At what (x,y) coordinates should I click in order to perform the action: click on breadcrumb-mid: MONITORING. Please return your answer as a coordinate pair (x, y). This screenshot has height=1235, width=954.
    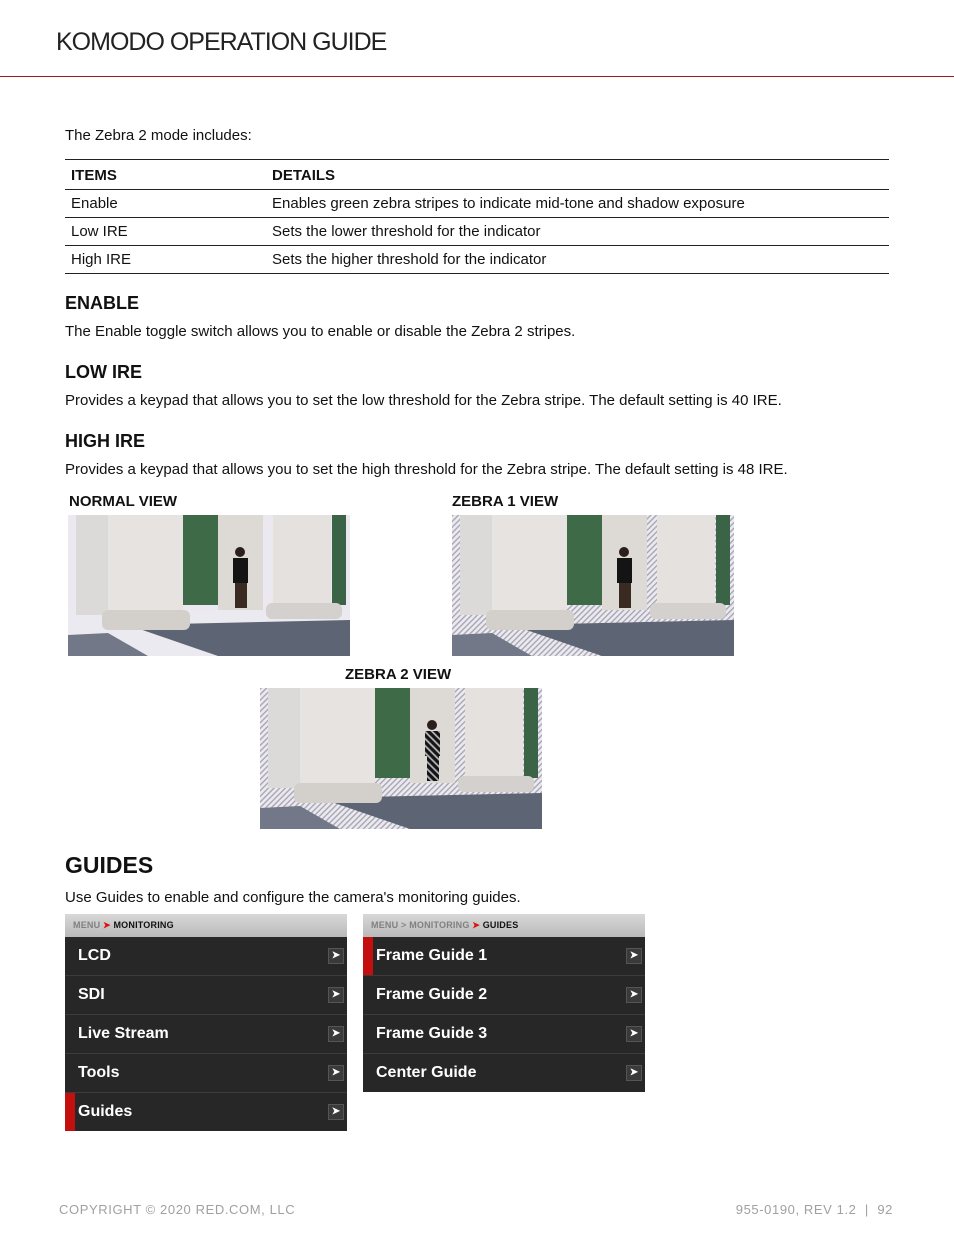
    Looking at the image, I should click on (439, 925).